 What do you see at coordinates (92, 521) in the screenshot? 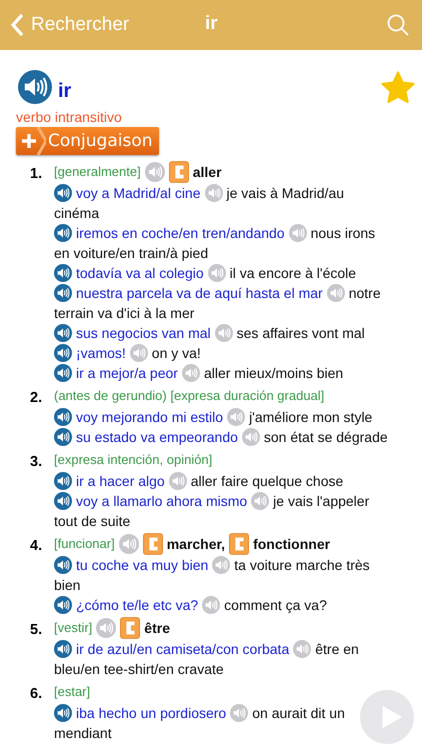
I see `example-french: tout de suite` at bounding box center [92, 521].